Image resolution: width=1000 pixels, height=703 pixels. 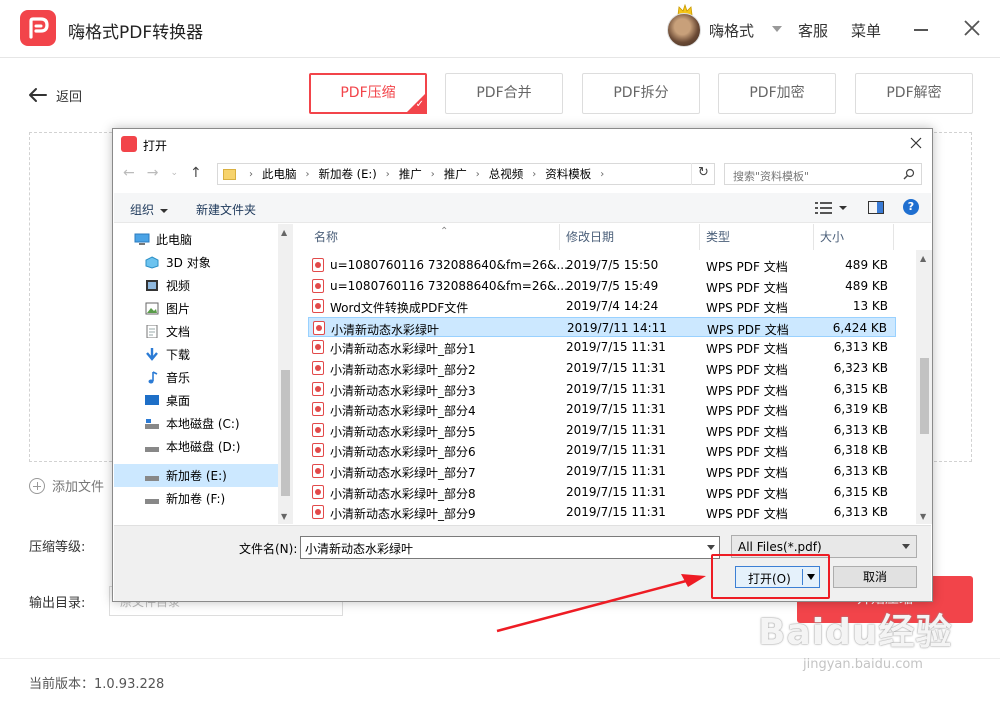 What do you see at coordinates (703, 174) in the screenshot?
I see `refresh-icon: ↻` at bounding box center [703, 174].